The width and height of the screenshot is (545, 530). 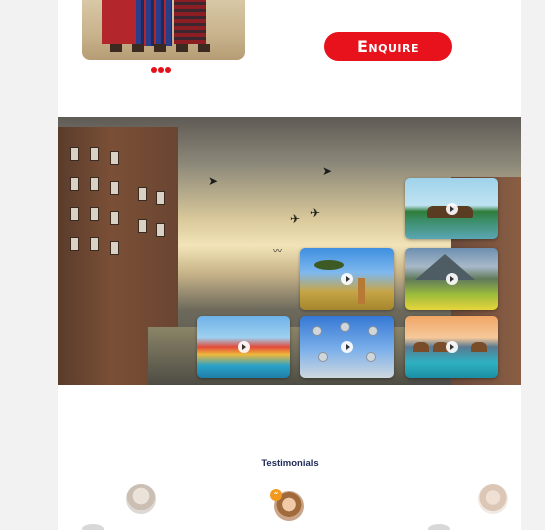 I want to click on maasai-photo, so click(x=163, y=30).